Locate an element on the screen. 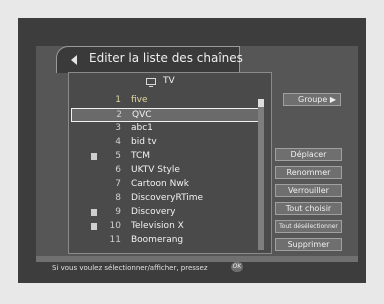  channel-name: Discovery is located at coordinates (153, 212).